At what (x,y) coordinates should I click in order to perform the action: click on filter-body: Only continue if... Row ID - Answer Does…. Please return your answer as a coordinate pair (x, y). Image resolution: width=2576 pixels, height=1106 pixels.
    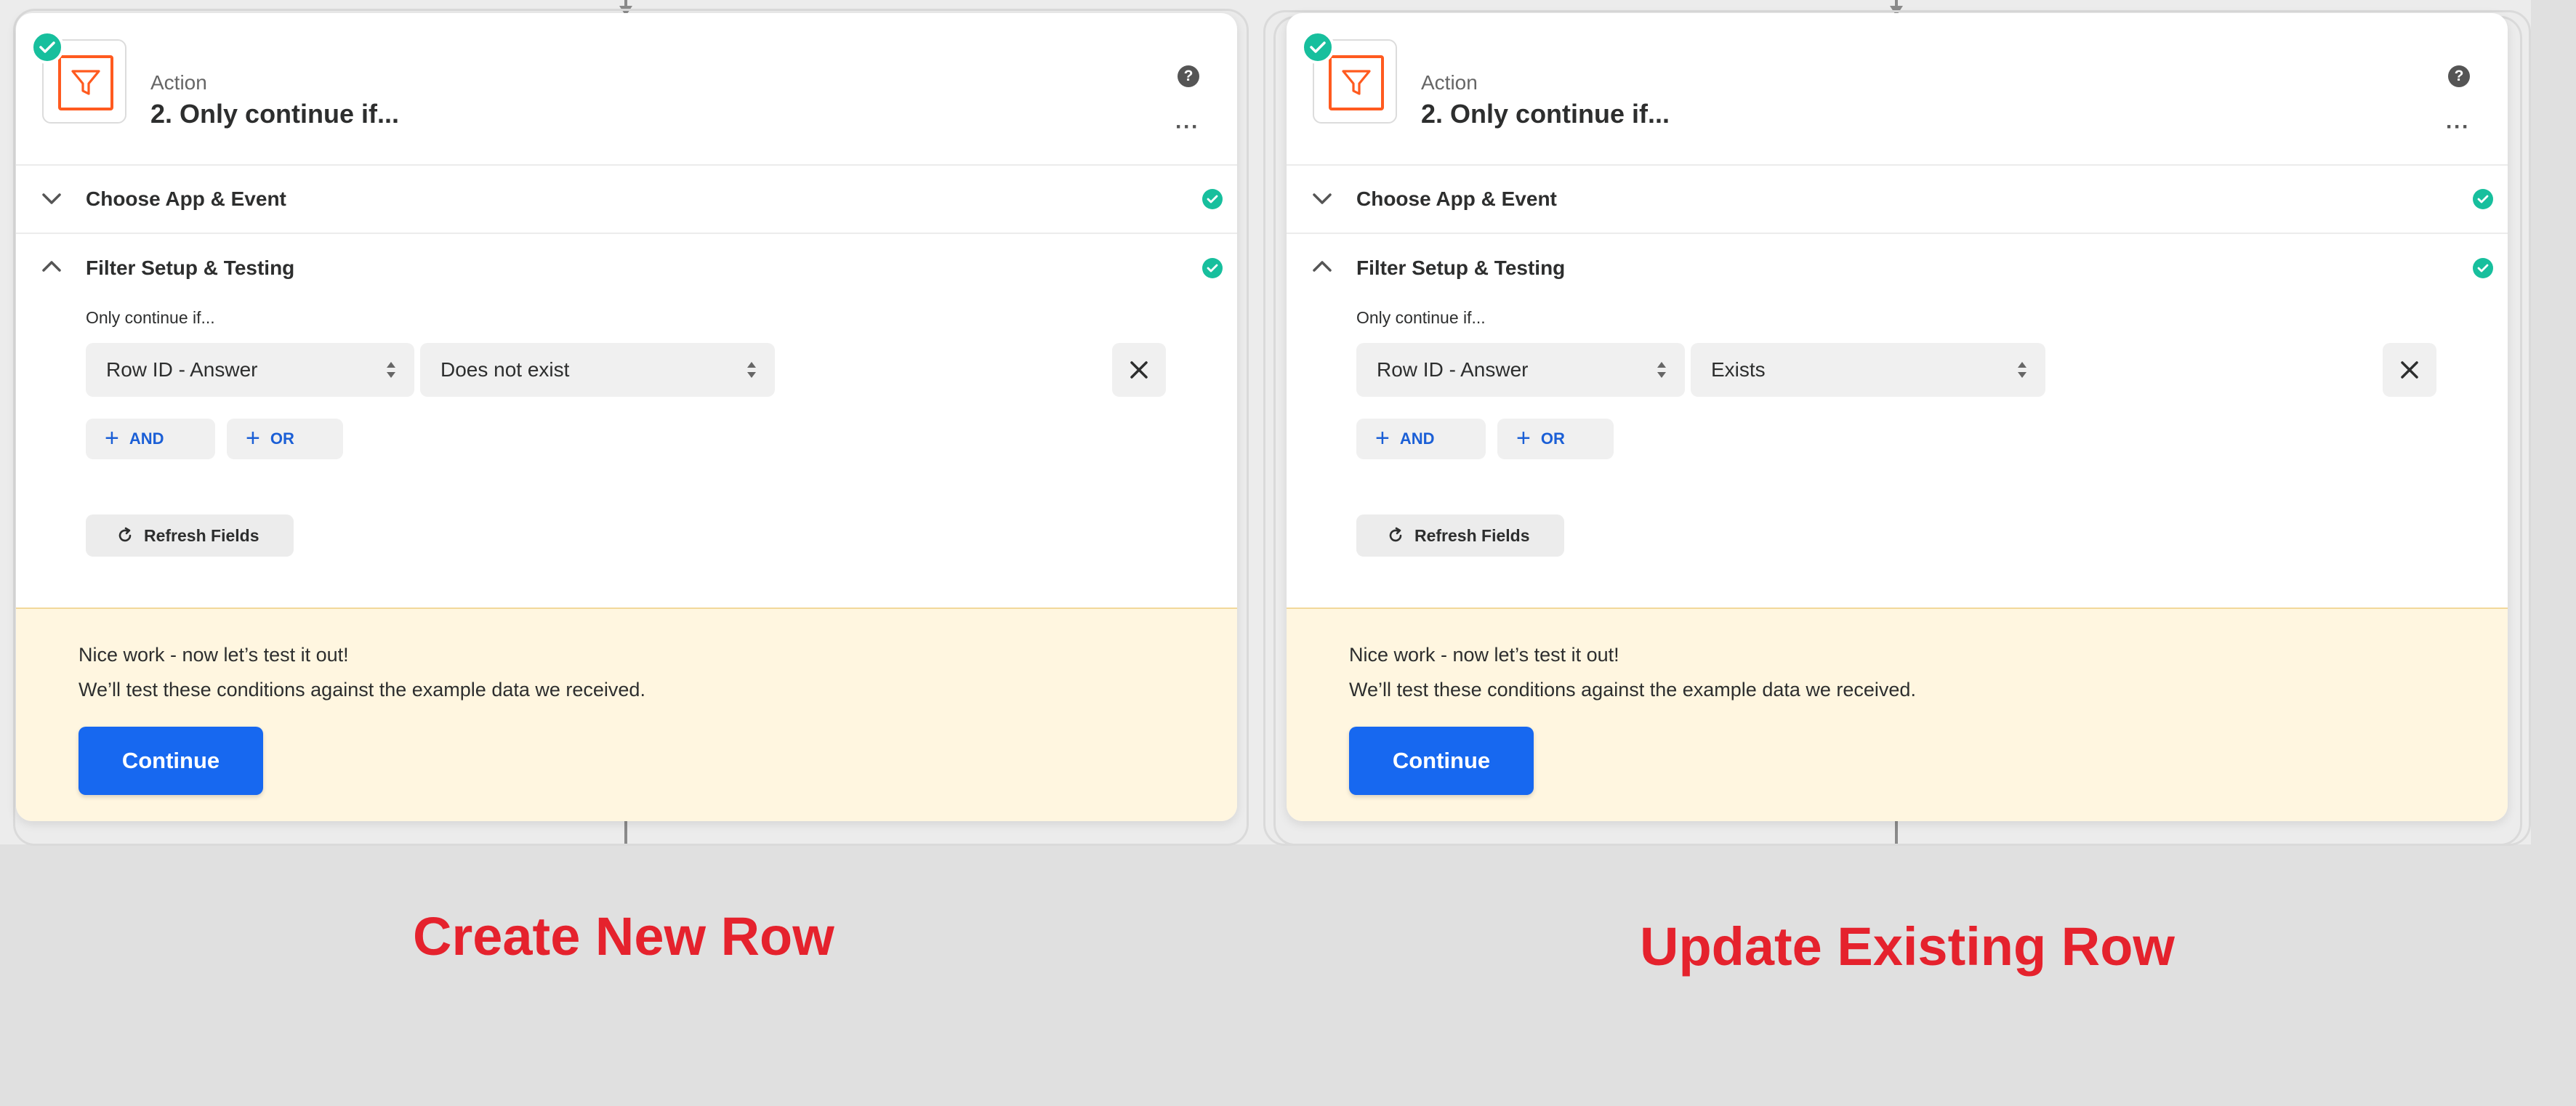
    Looking at the image, I should click on (626, 449).